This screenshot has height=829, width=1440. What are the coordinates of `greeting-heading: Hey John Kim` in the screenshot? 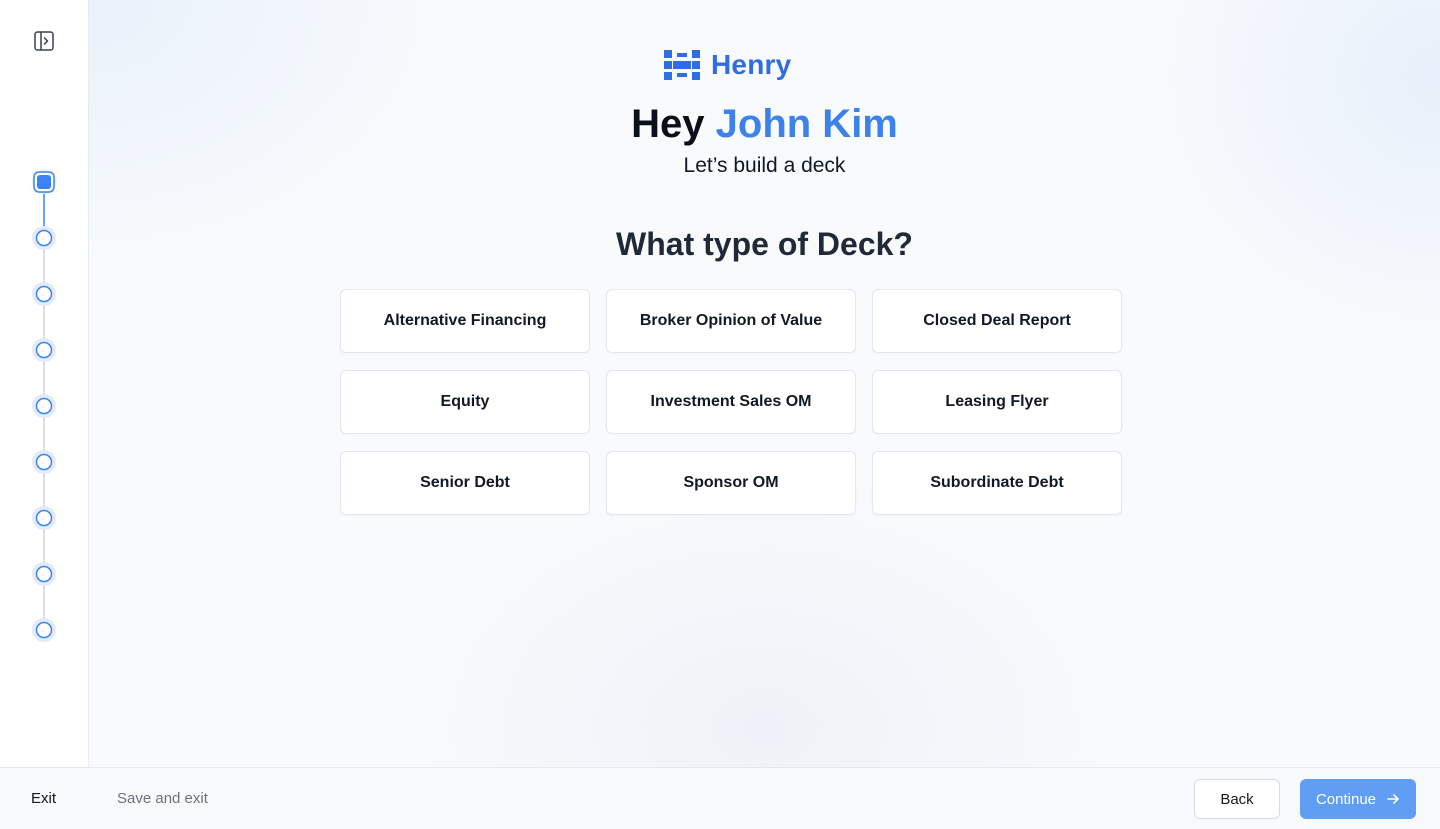 It's located at (764, 124).